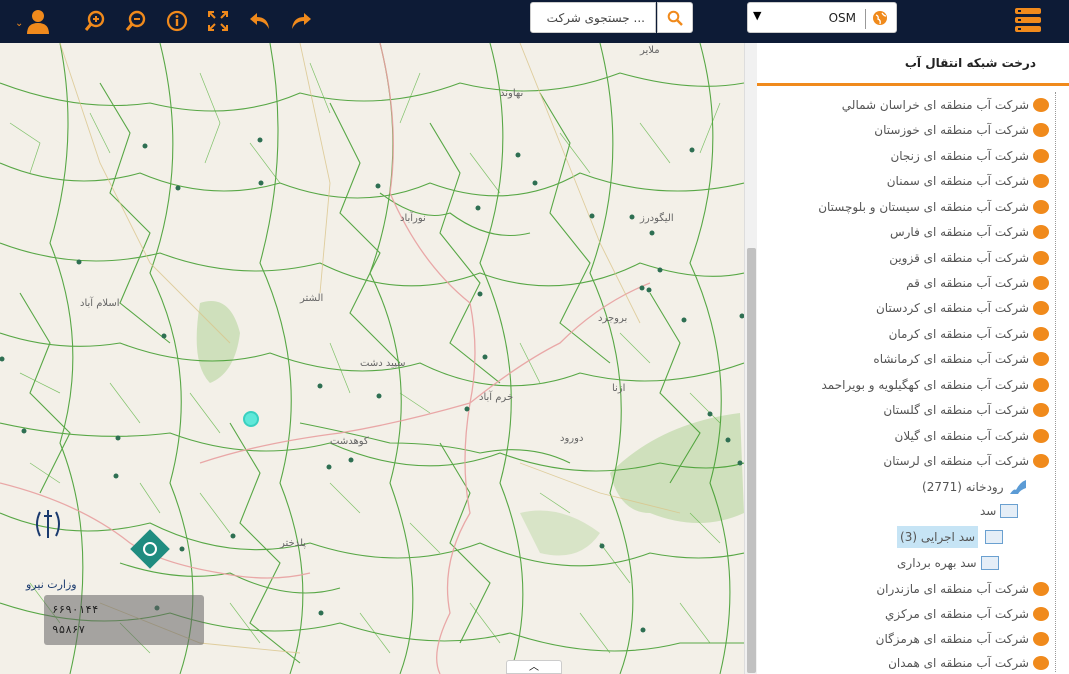  Describe the element at coordinates (967, 283) in the screenshot. I see `tree-item-label: شرکت آب منطقه ای قم` at that location.